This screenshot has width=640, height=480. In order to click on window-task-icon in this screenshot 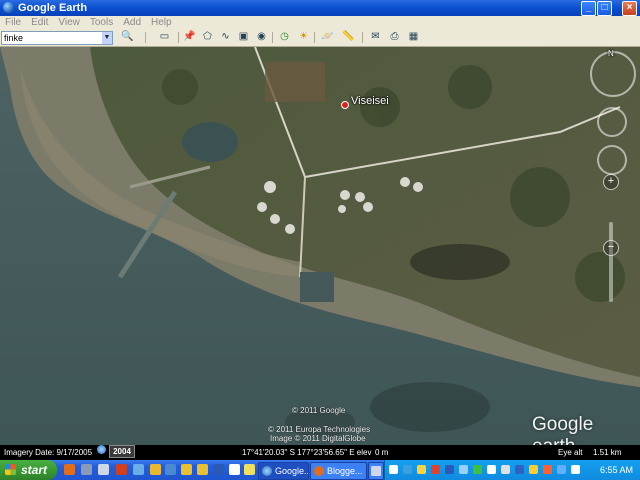, I will do `click(376, 471)`.